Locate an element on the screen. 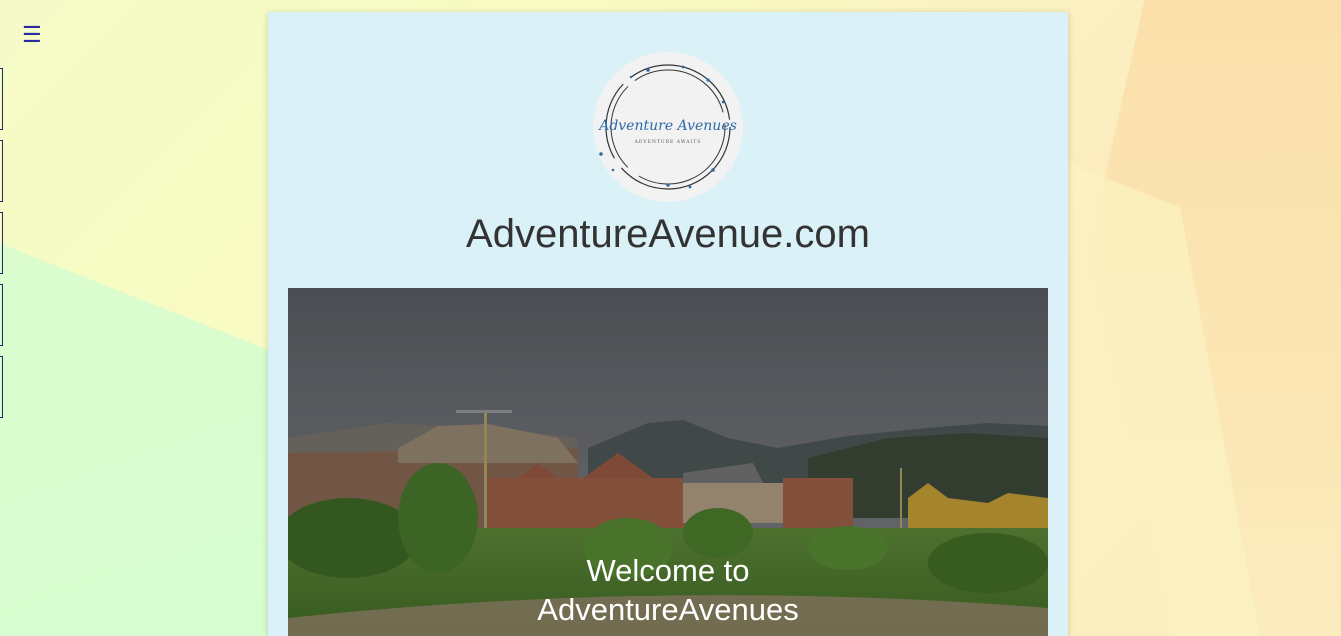 The height and width of the screenshot is (636, 1341). logo-tagline: ADVENTURE AWAITS is located at coordinates (668, 142).